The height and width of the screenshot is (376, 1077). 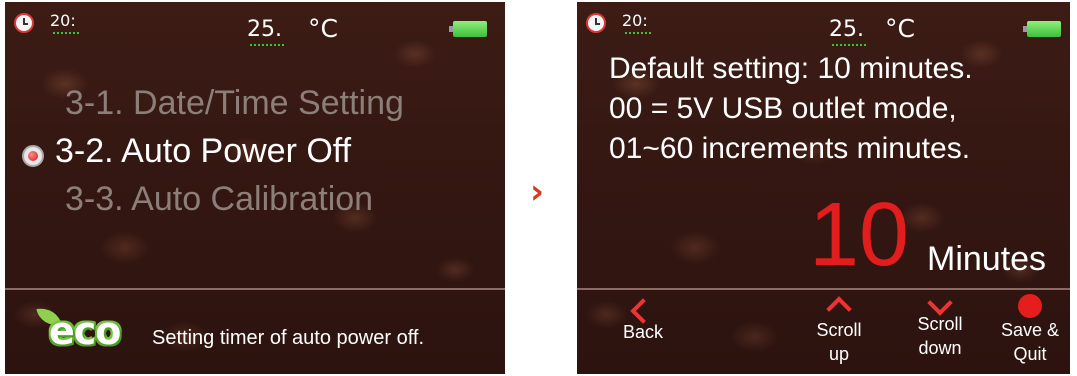 What do you see at coordinates (203, 151) in the screenshot?
I see `menu-item-auto-power-off: 3-2. Auto Power Off` at bounding box center [203, 151].